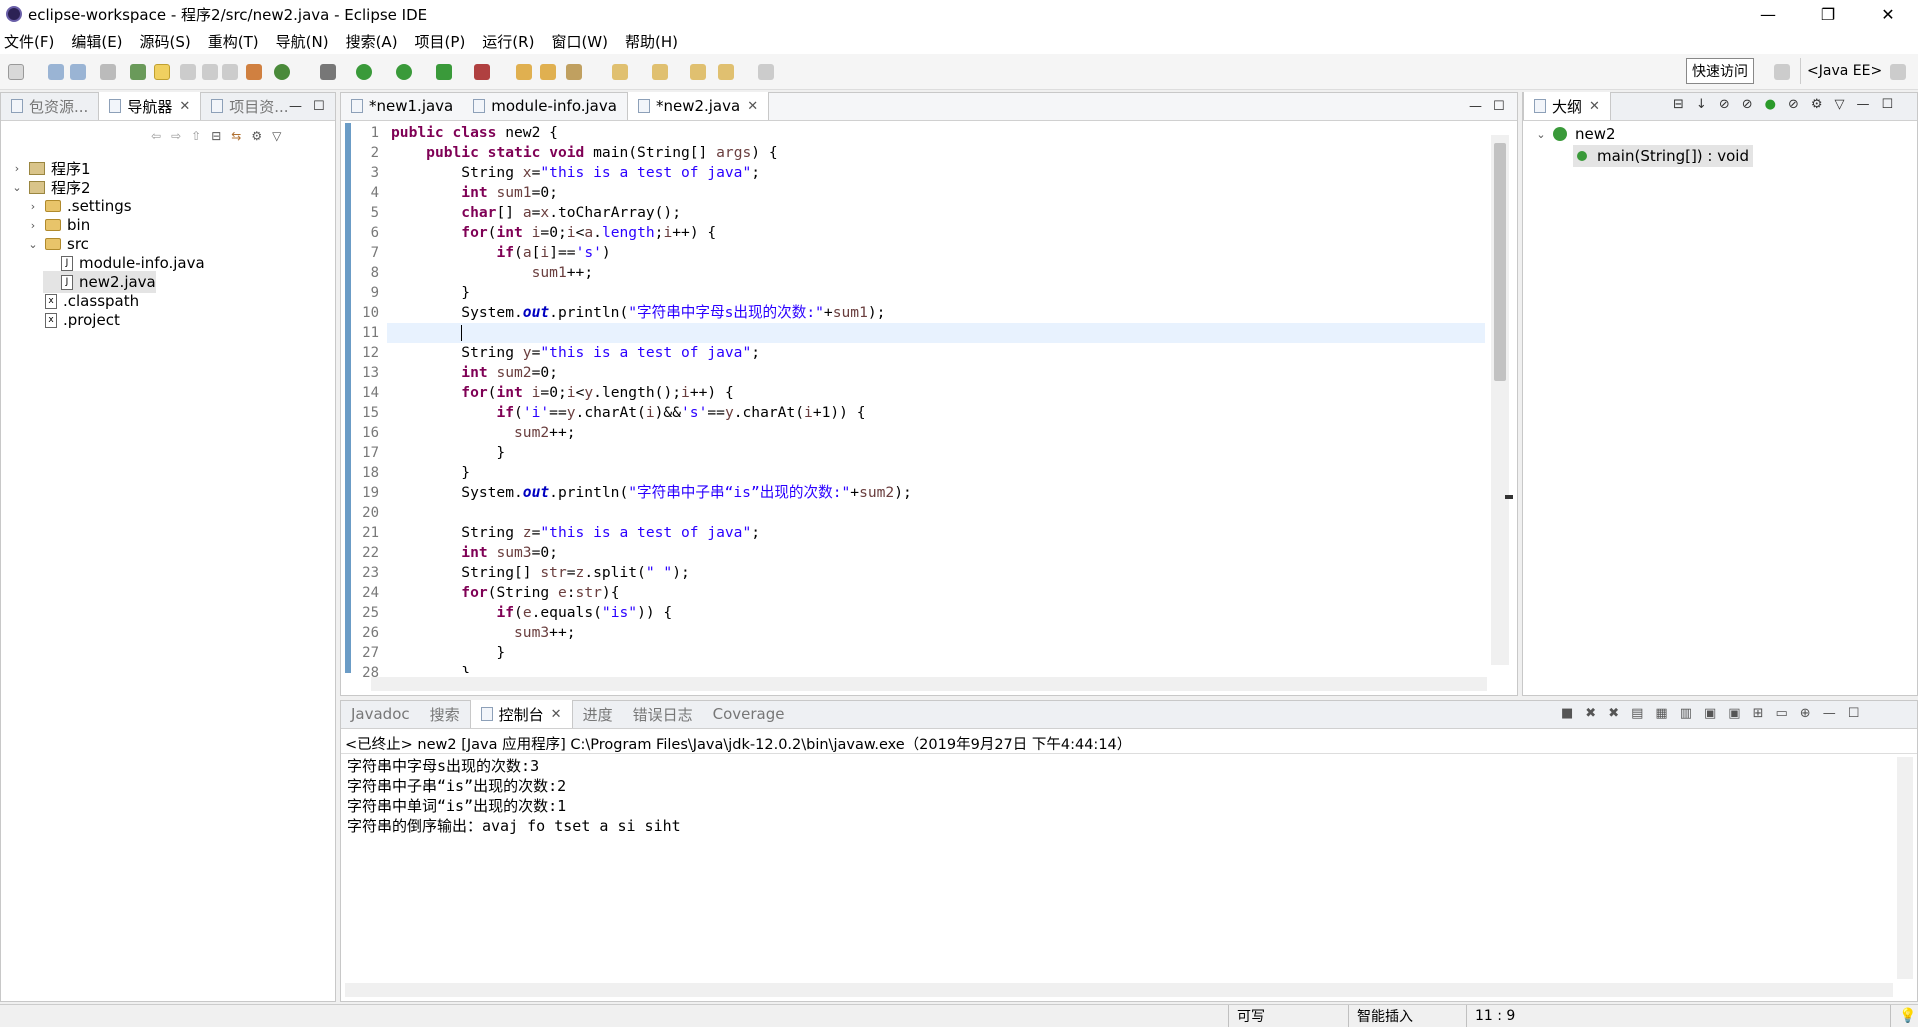 This screenshot has height=1027, width=1918. What do you see at coordinates (936, 373) in the screenshot?
I see `code-line: int sum2=0;` at bounding box center [936, 373].